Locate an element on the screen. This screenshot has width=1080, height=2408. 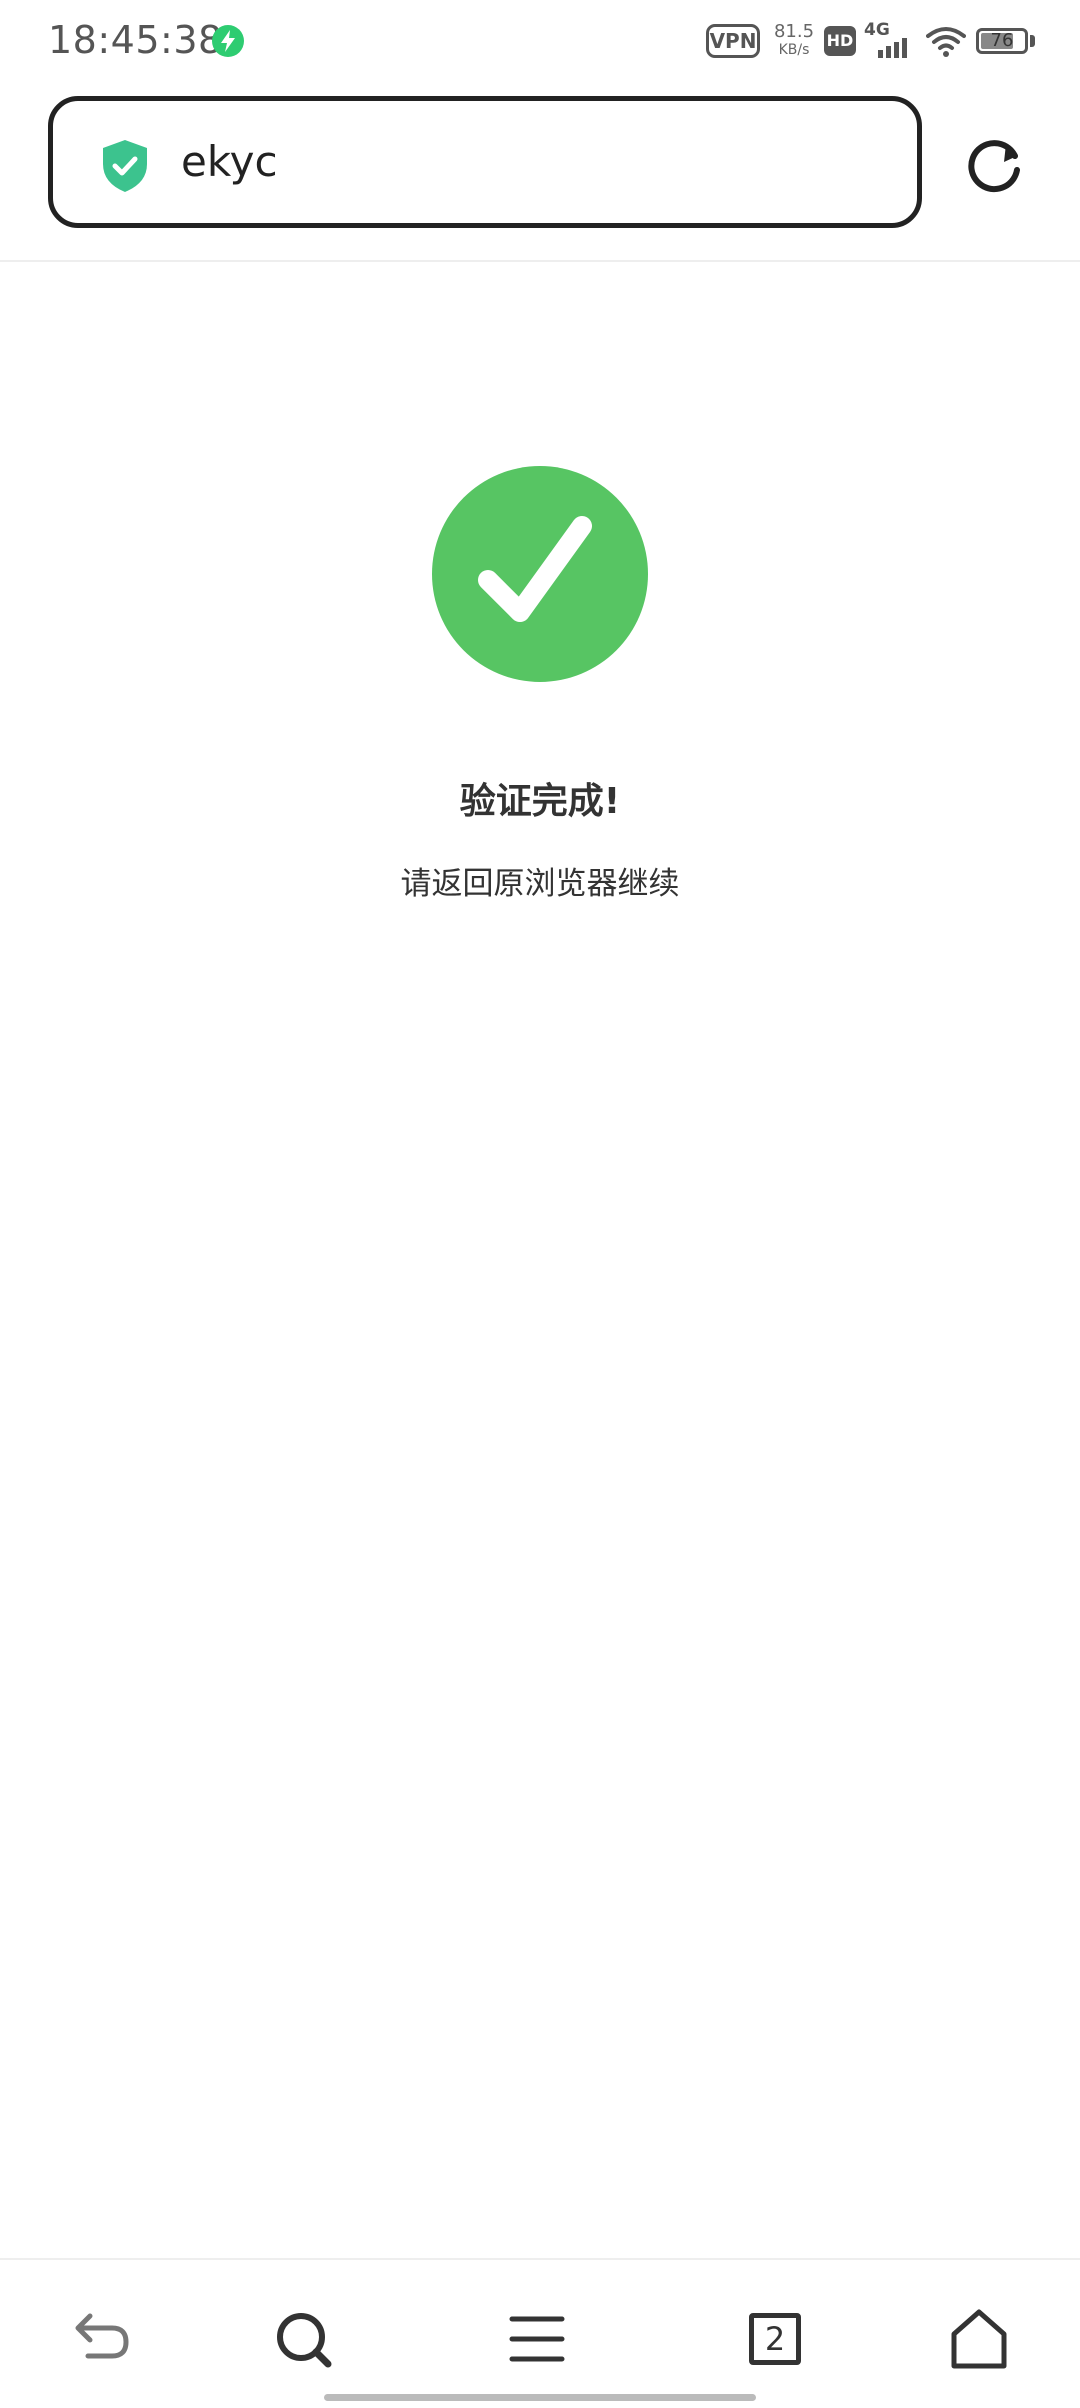
success-icon is located at coordinates (540, 574).